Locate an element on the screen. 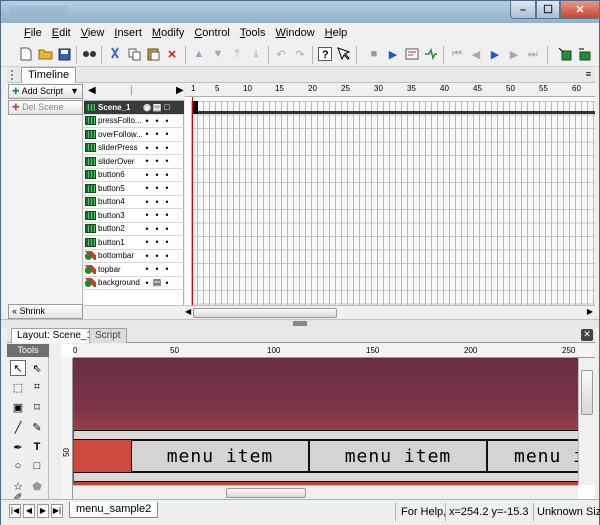  prev-tab-icon: ◀ is located at coordinates (29, 511).